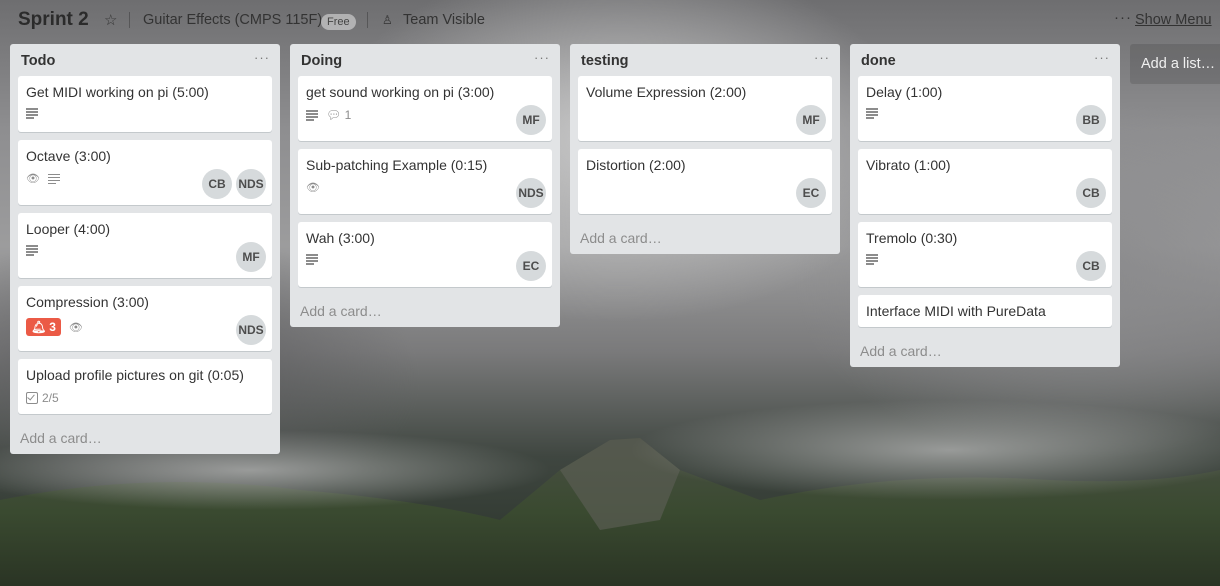  What do you see at coordinates (705, 60) in the screenshot?
I see `list-header: testing ···` at bounding box center [705, 60].